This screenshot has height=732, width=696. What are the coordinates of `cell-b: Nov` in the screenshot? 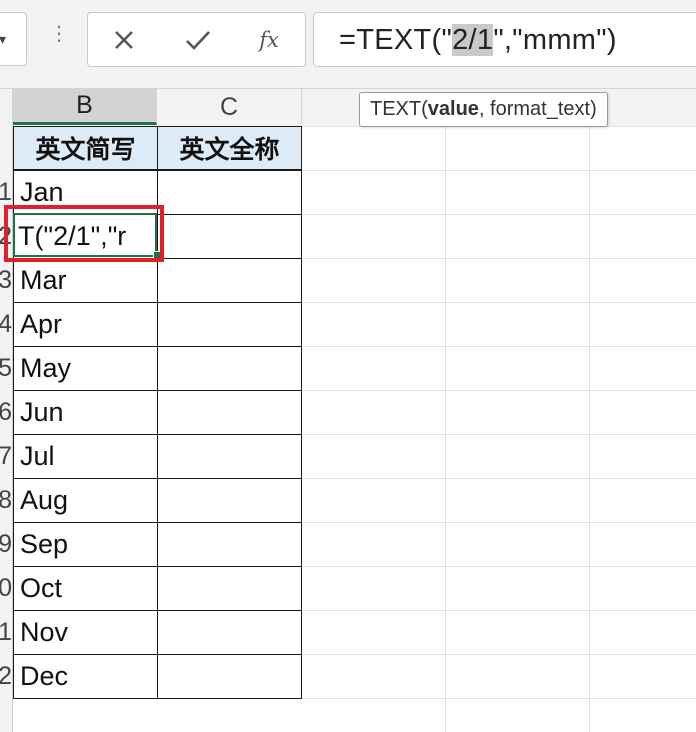 It's located at (85, 632).